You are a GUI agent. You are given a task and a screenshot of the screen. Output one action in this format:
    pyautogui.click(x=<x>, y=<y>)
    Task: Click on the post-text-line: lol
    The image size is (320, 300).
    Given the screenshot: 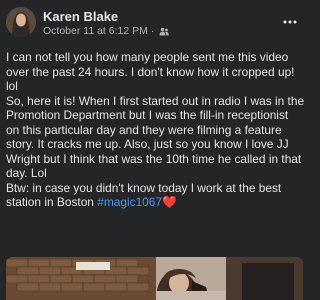 What is the action you would take?
    pyautogui.click(x=12, y=86)
    